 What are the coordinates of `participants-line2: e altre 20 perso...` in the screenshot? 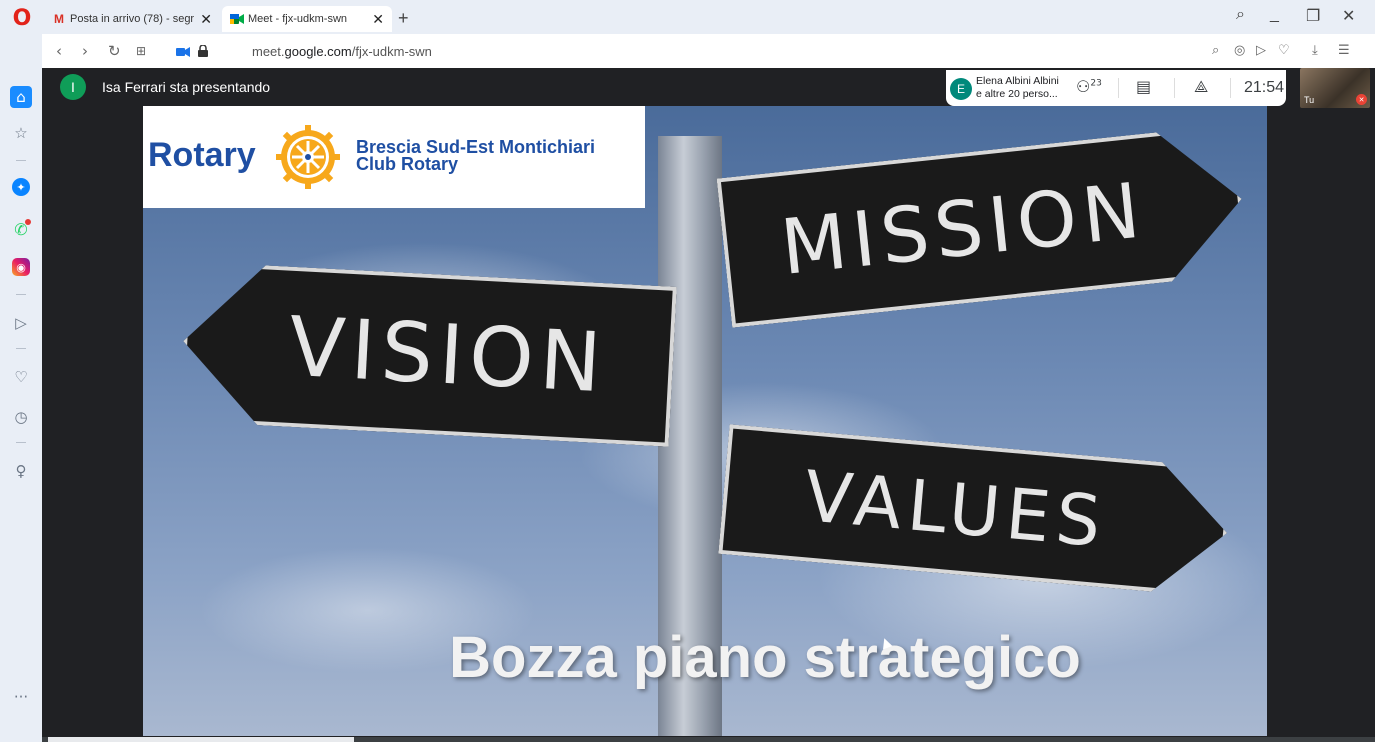 It's located at (1017, 94).